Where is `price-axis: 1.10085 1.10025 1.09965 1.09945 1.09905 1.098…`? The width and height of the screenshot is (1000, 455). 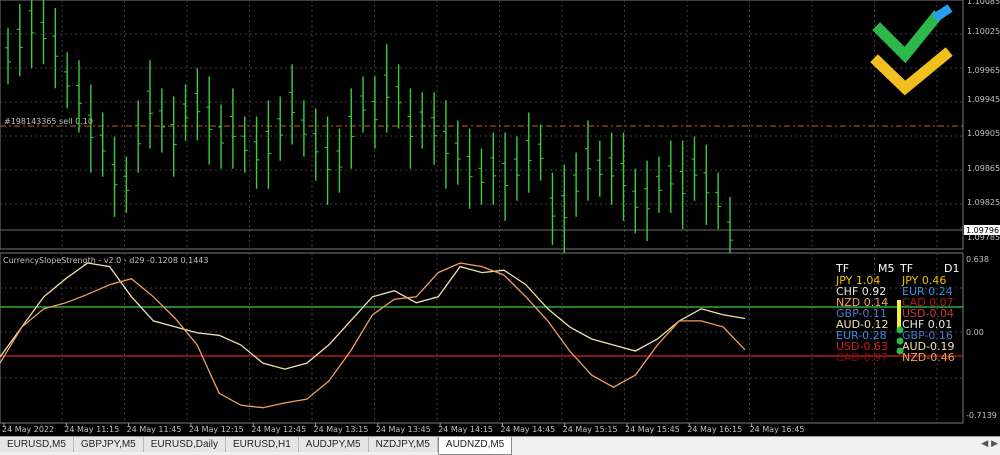 price-axis: 1.10085 1.10025 1.09965 1.09945 1.09905 1.098… is located at coordinates (983, 121).